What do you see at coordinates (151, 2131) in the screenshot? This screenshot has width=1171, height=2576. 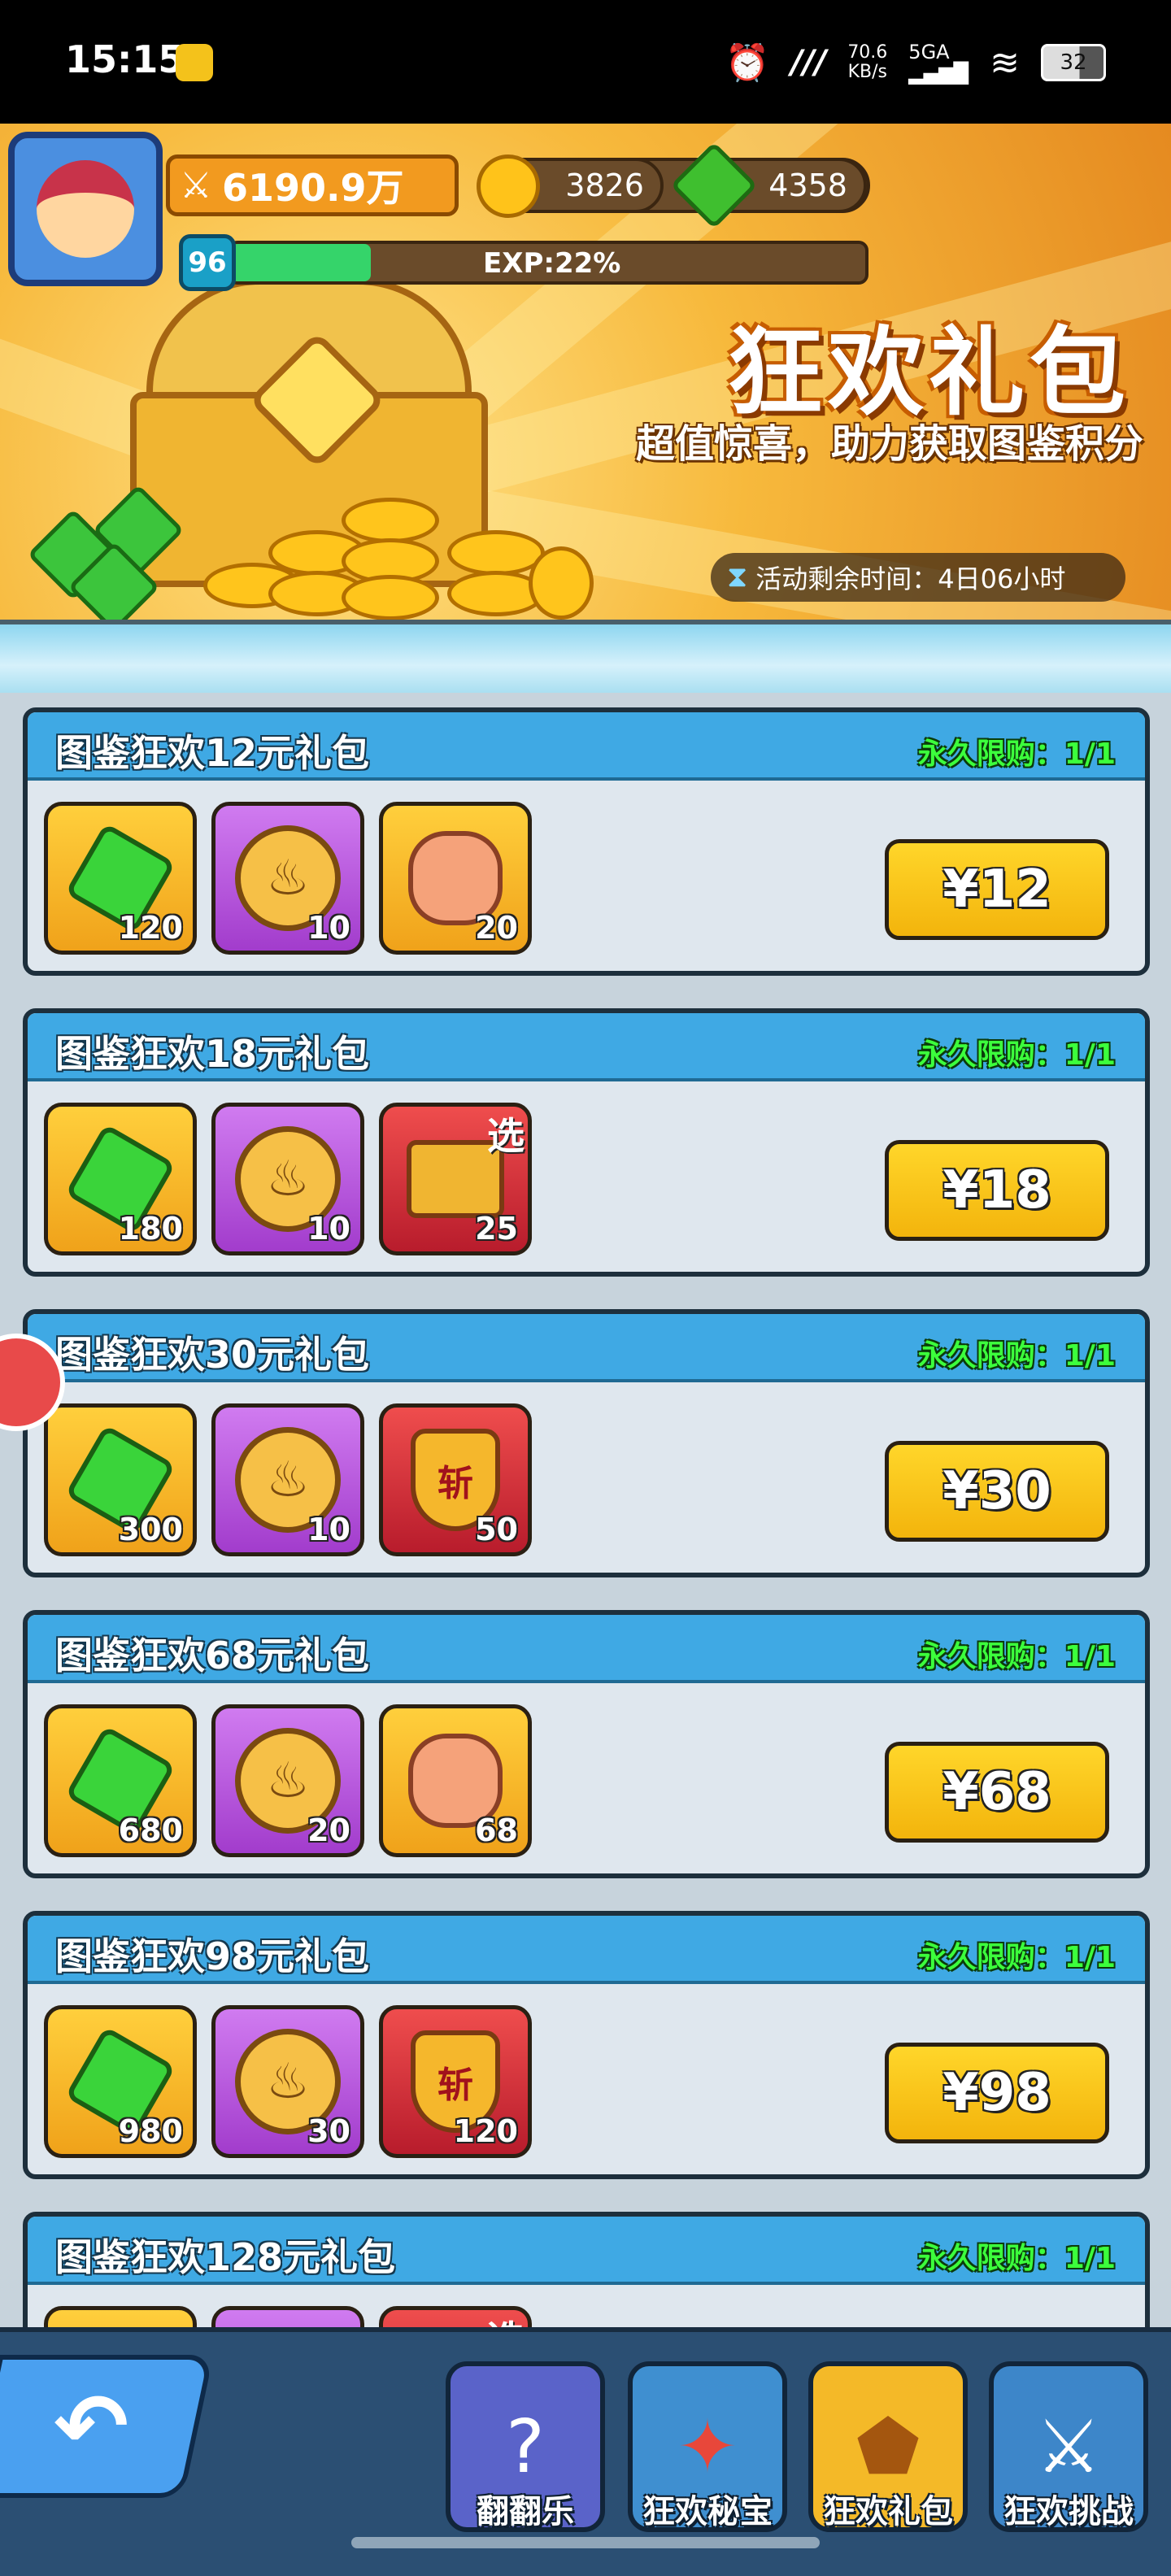 I see `reward-quantity: 980` at bounding box center [151, 2131].